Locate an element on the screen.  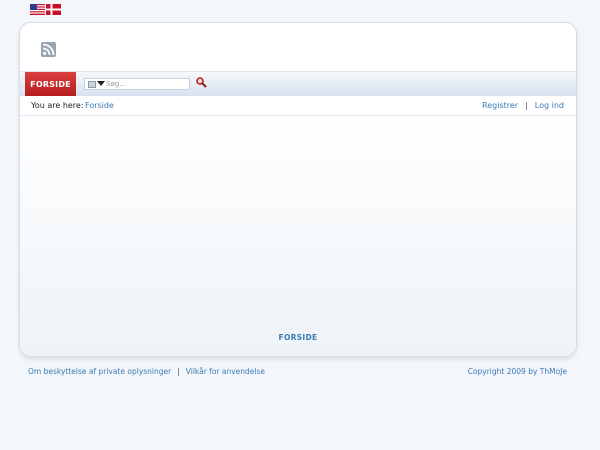
copyright-link: Copyright 2009 by ThMoJe is located at coordinates (517, 371).